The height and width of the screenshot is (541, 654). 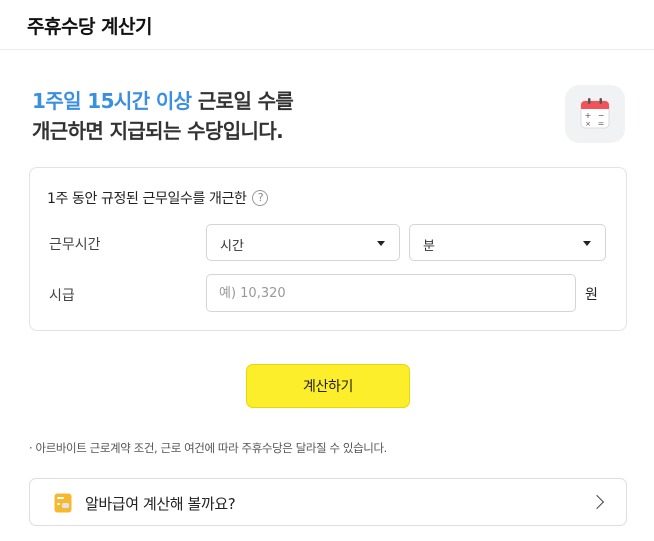 I want to click on wage-unit: 원, so click(x=591, y=295).